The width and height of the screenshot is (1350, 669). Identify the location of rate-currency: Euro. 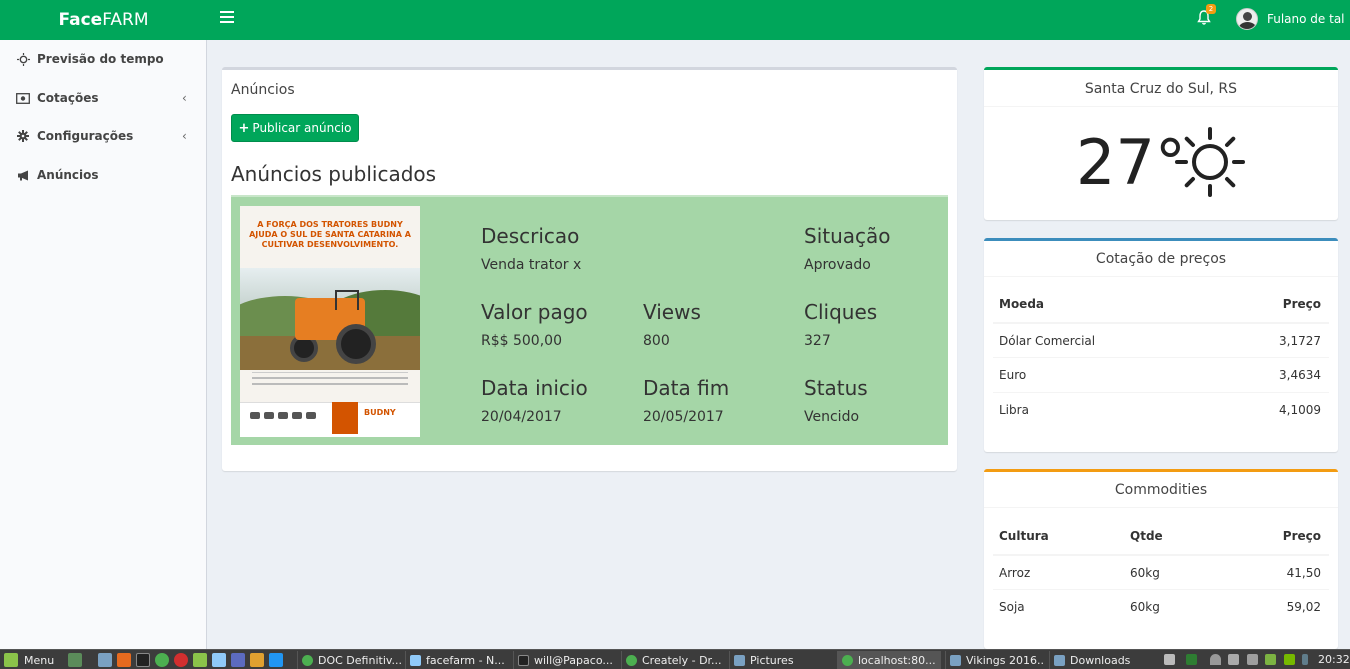
(1013, 375).